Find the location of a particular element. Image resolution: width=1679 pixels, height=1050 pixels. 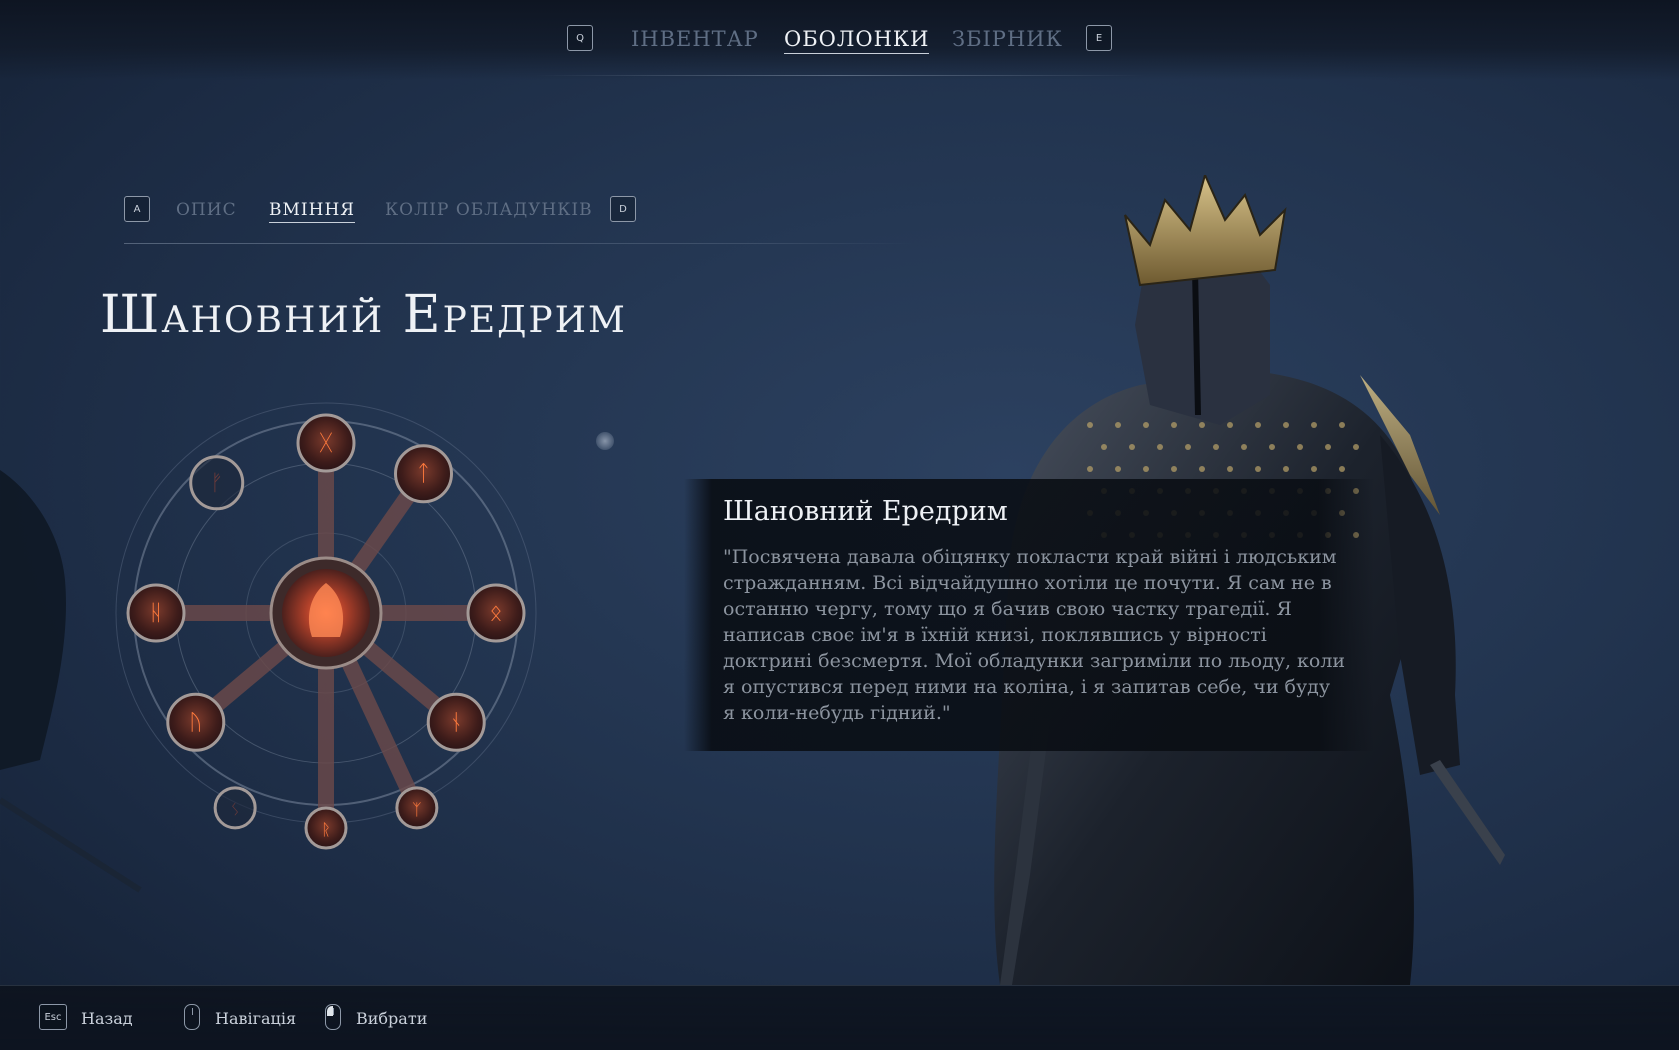

rune-glyph: ᛉ is located at coordinates (417, 809).